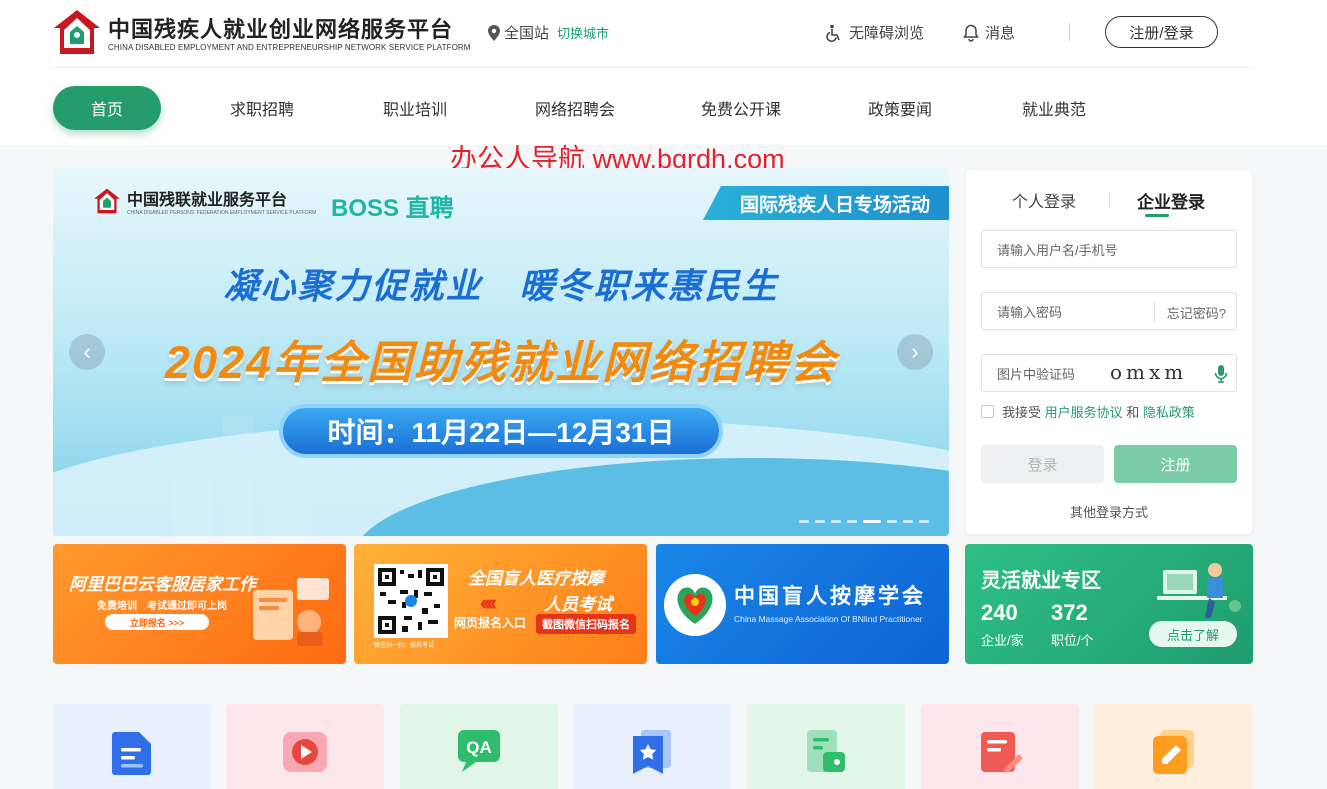 This screenshot has width=1327, height=789. Describe the element at coordinates (586, 624) in the screenshot. I see `scan-signup-badge: 截图微信扫码报名` at that location.